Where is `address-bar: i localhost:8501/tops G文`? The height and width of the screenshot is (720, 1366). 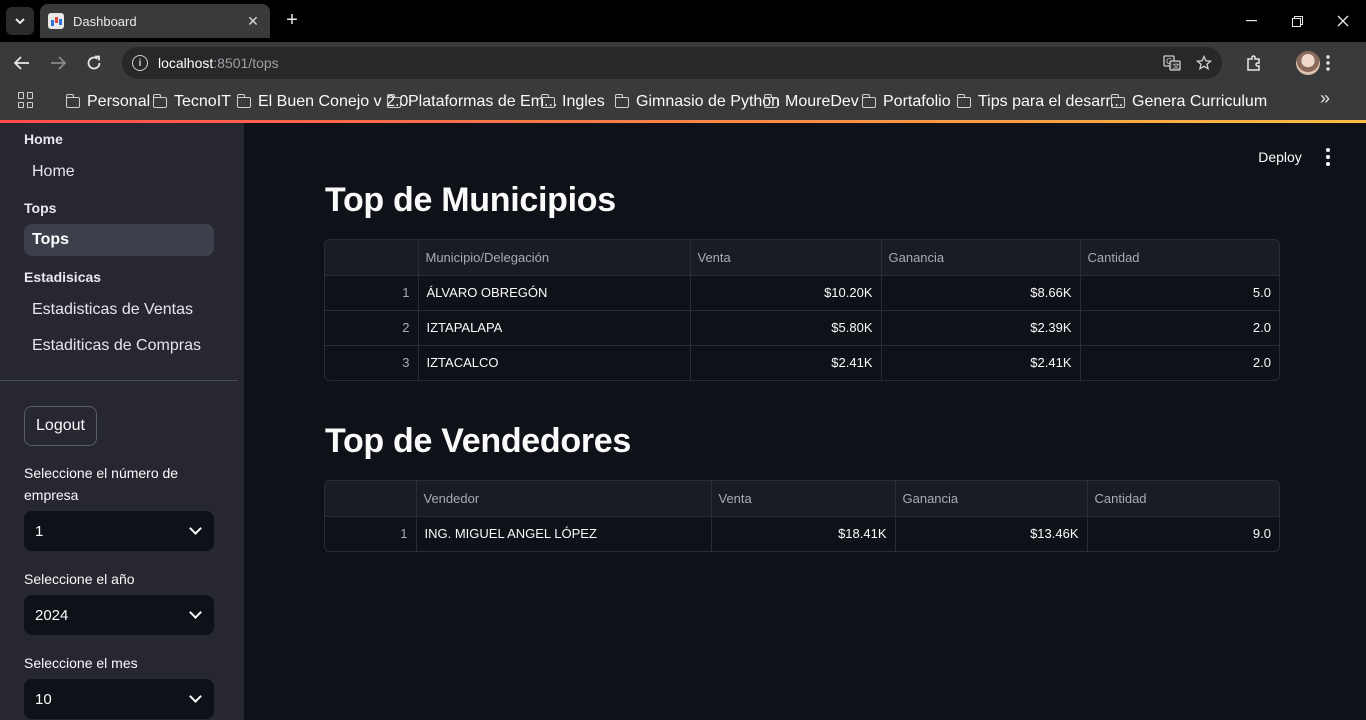
address-bar: i localhost:8501/tops G文 is located at coordinates (672, 63).